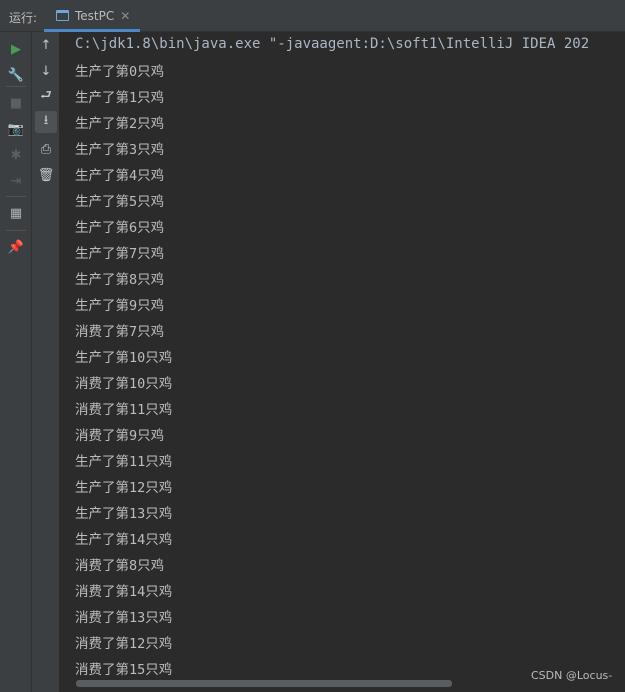  What do you see at coordinates (124, 670) in the screenshot?
I see `console-line: 消费了第15只鸡` at bounding box center [124, 670].